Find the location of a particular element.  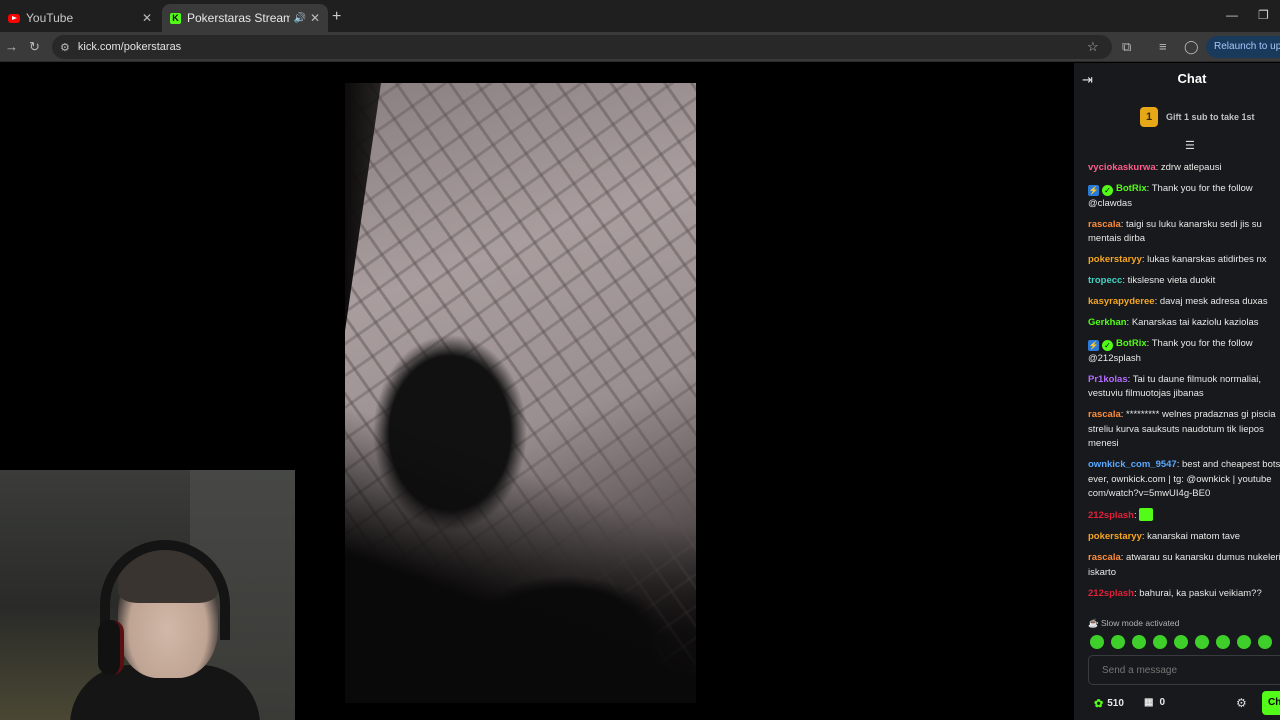

gift-text: Gift 1 sub to take 1st is located at coordinates (1210, 117).